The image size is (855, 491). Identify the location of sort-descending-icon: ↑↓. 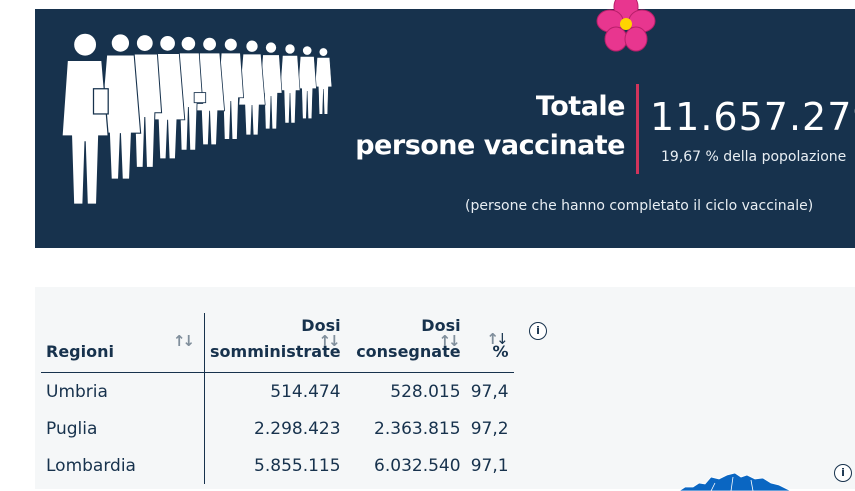
(497, 339).